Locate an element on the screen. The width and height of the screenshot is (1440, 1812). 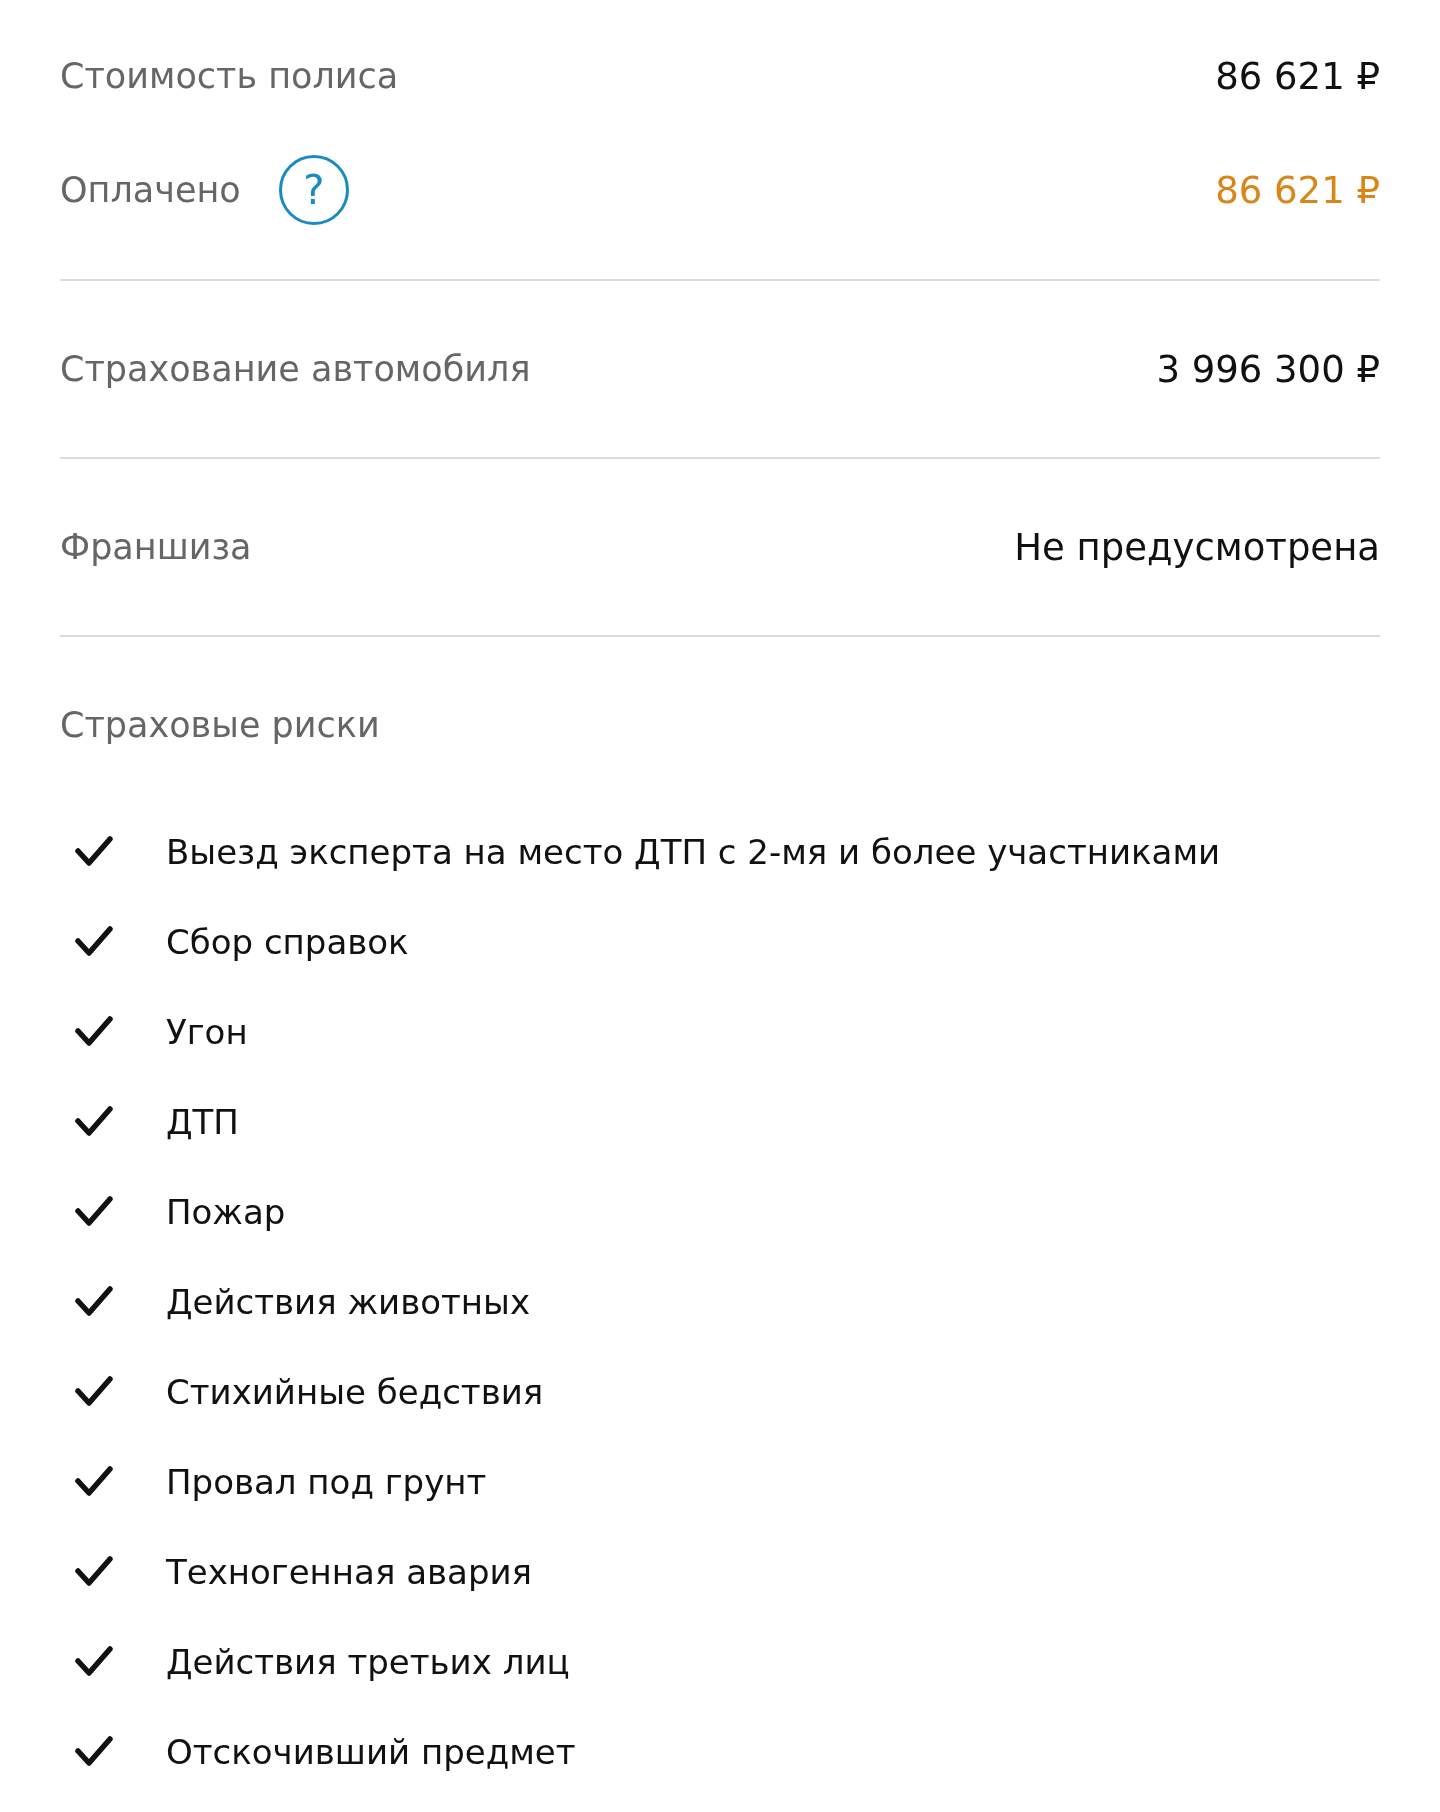
risk-label: Техногенная авария is located at coordinates (349, 1572).